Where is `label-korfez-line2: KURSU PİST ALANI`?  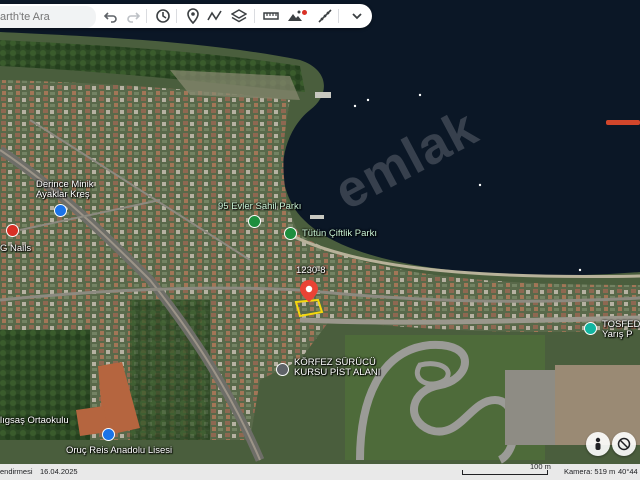
label-korfez-line2: KURSU PİST ALANI is located at coordinates (337, 373).